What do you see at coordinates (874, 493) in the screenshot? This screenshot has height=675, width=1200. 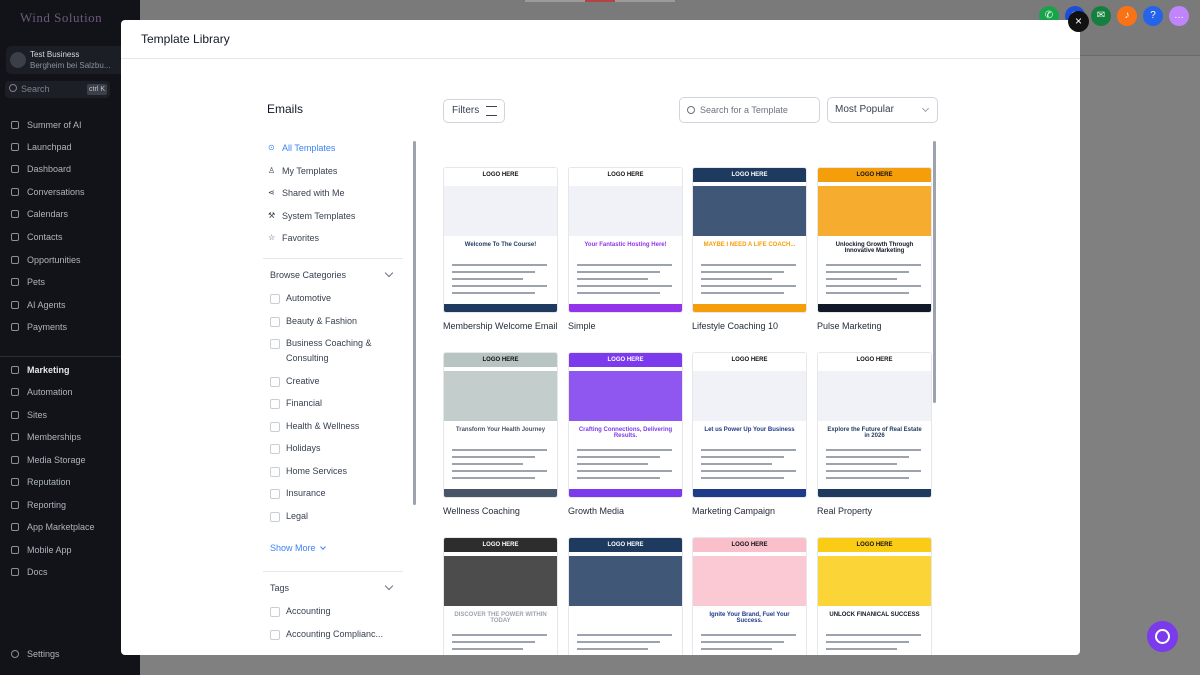 I see `template-footer` at bounding box center [874, 493].